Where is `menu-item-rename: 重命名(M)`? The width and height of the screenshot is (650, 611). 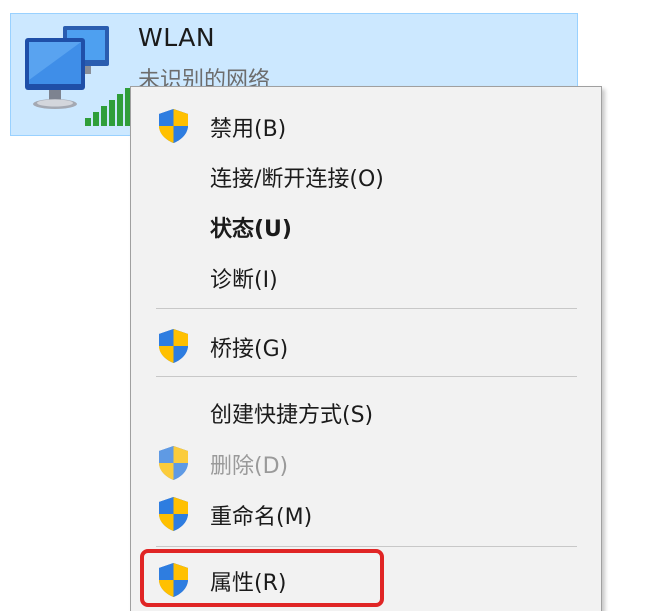
menu-item-rename: 重命名(M) is located at coordinates (366, 513).